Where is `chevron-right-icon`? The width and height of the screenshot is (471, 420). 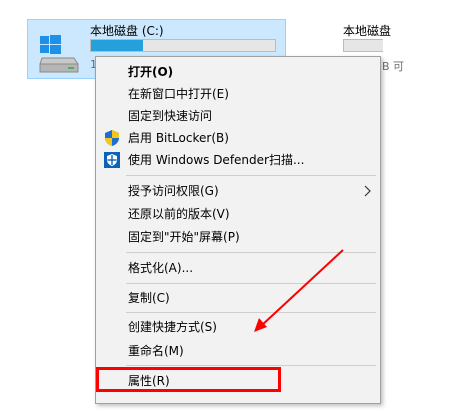 chevron-right-icon is located at coordinates (367, 191).